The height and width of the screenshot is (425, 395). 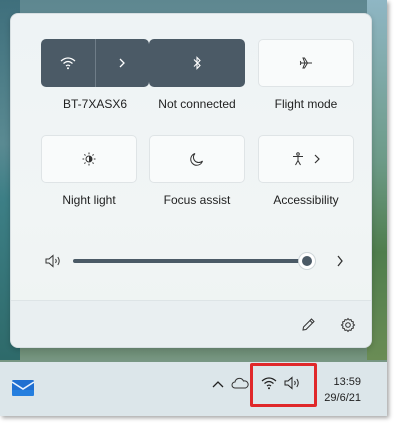 I want to click on chevron-up-icon, so click(x=218, y=384).